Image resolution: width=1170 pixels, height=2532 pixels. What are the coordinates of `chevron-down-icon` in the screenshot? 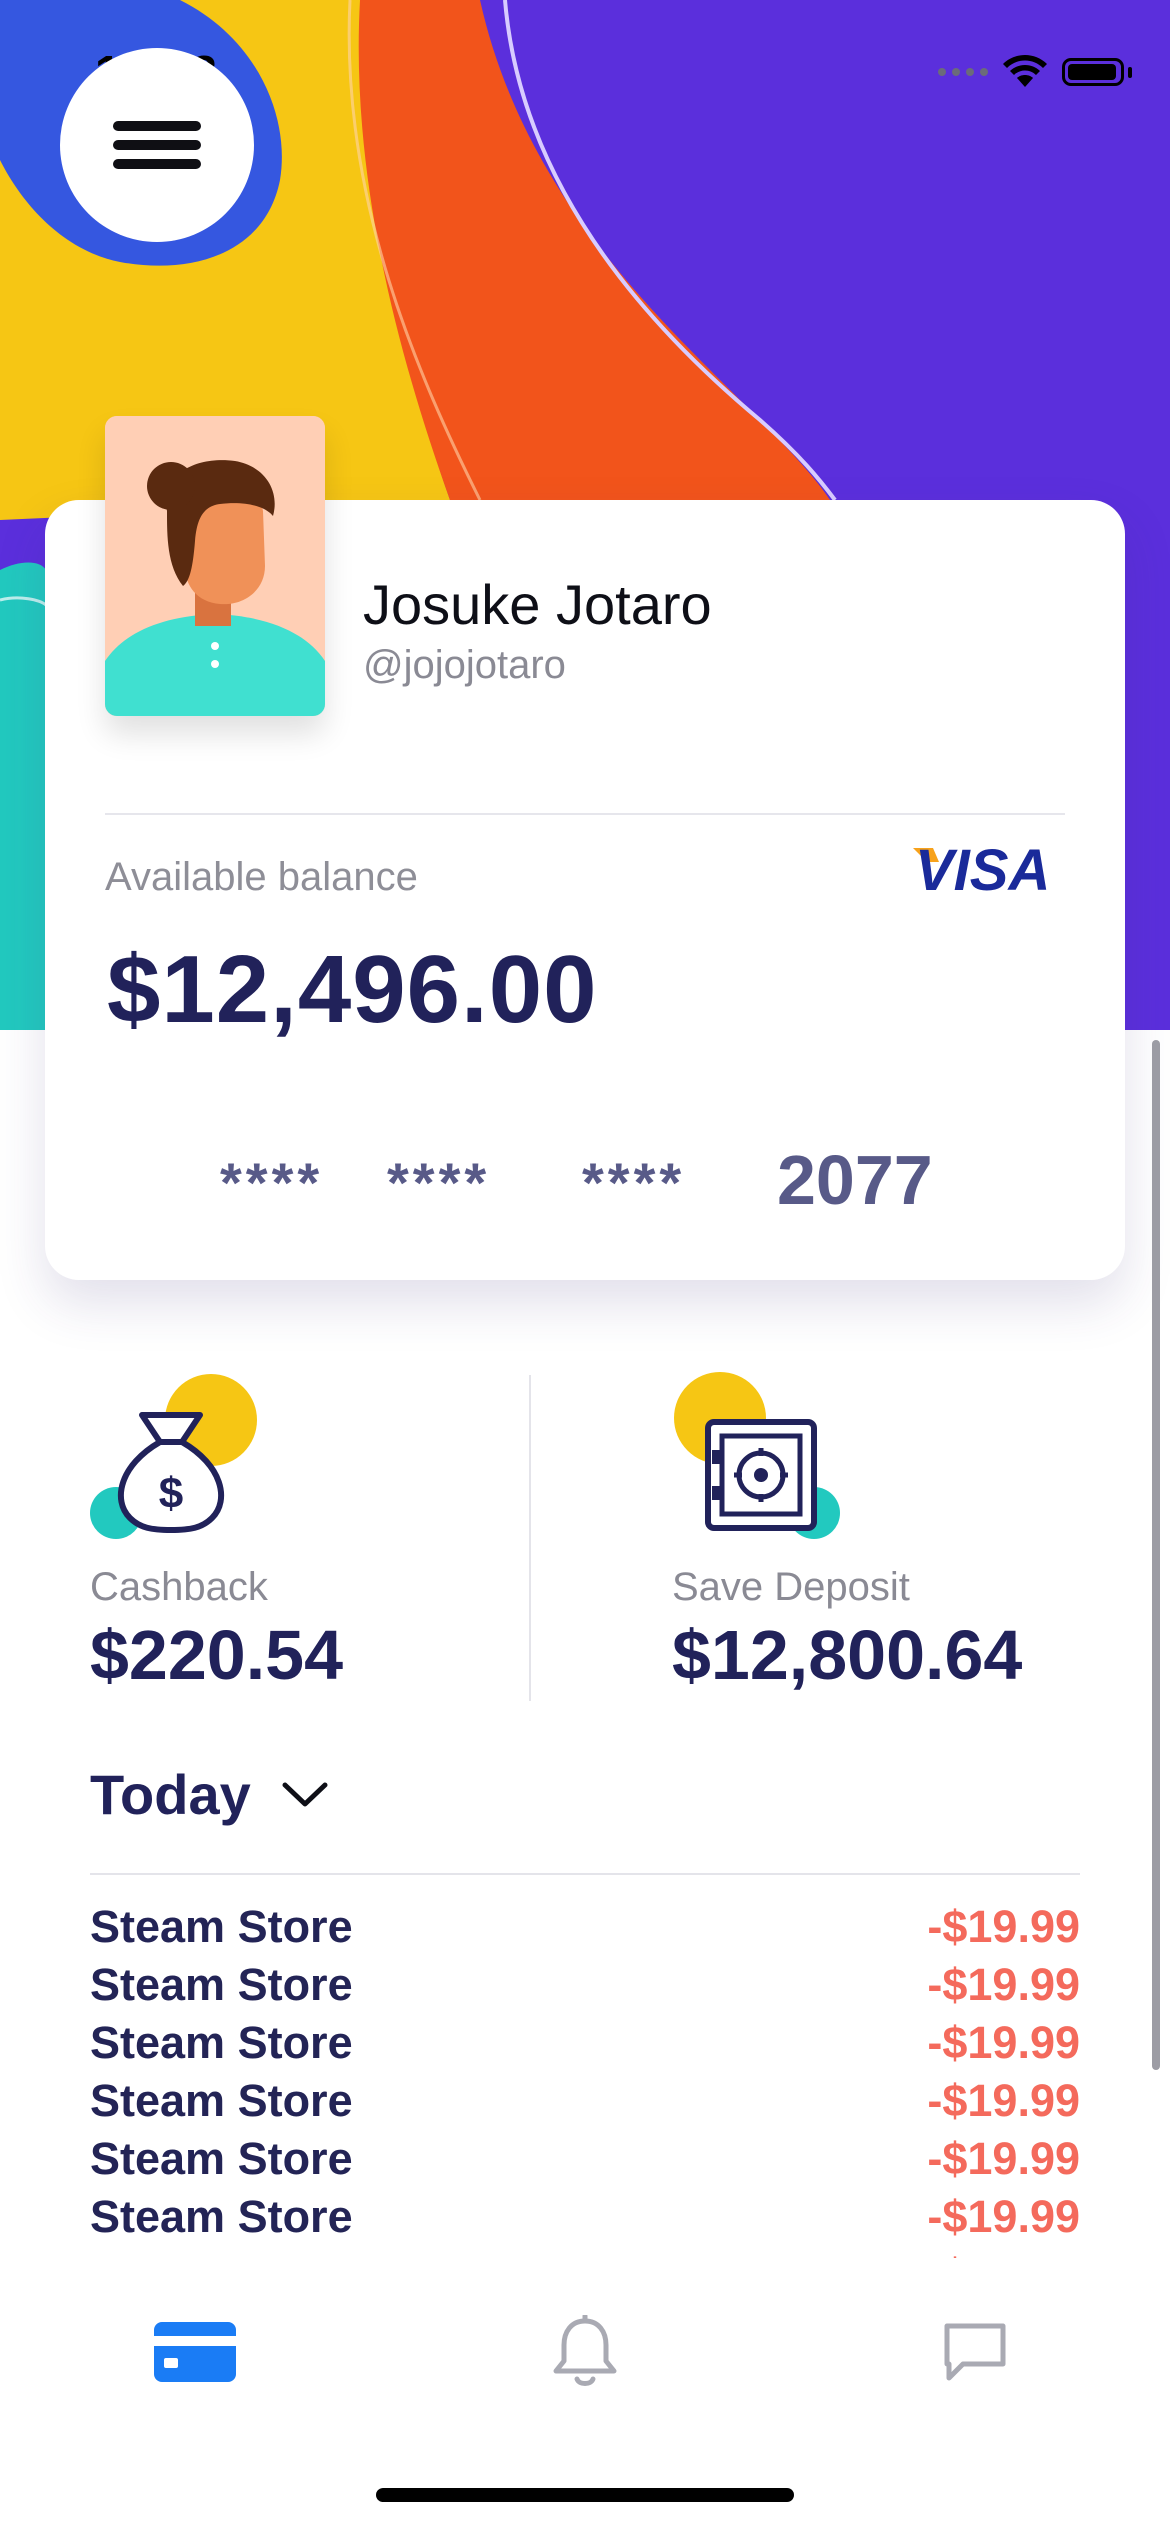 It's located at (305, 1794).